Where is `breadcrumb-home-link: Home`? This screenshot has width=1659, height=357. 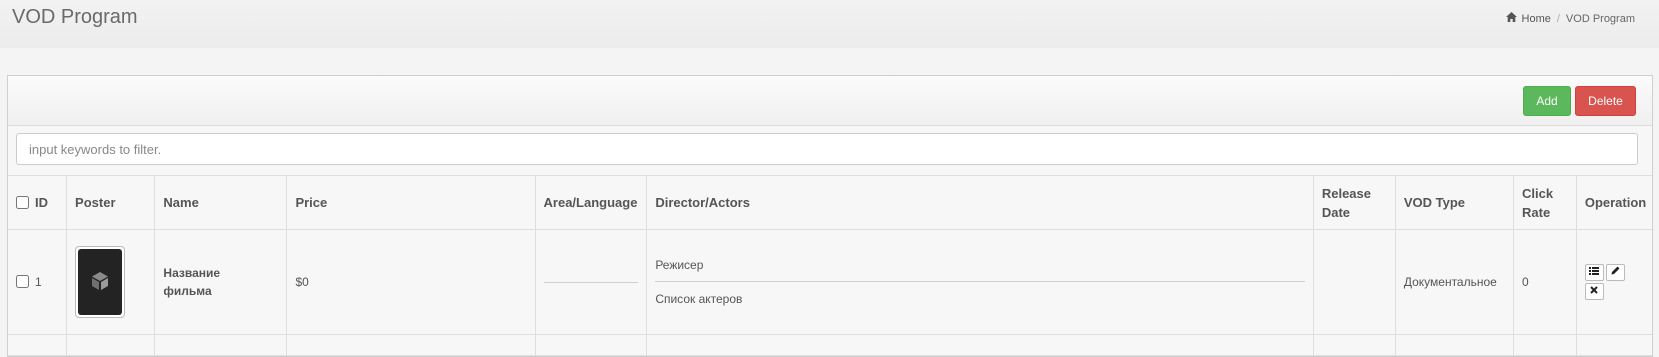
breadcrumb-home-link: Home is located at coordinates (1536, 19).